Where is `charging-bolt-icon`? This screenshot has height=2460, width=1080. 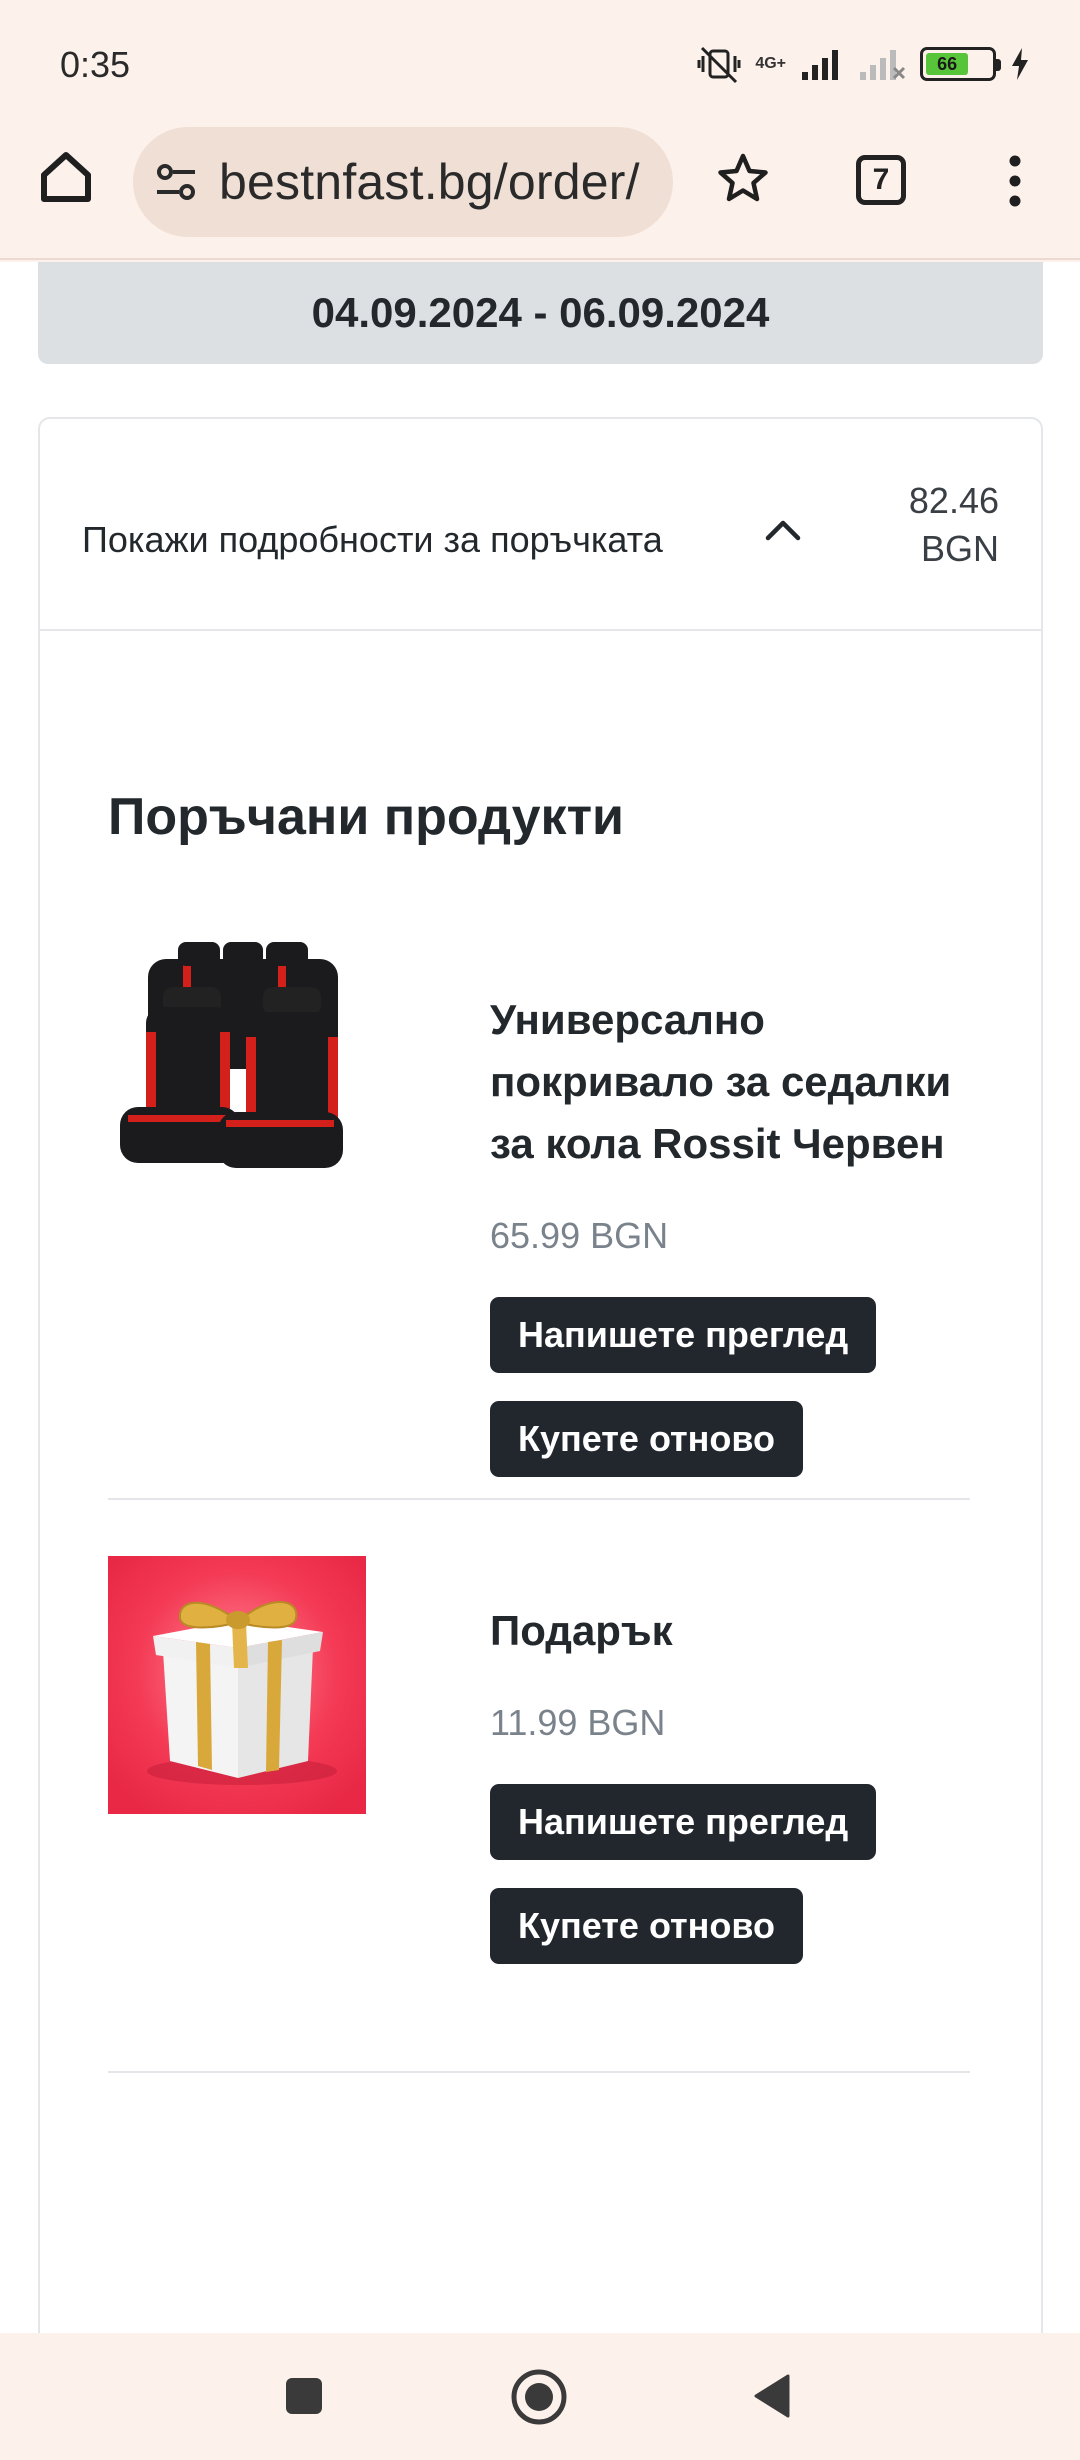 charging-bolt-icon is located at coordinates (1020, 64).